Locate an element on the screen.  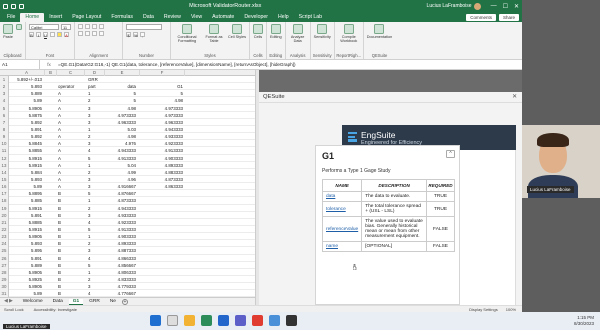
cell-a: 5.8885 is located at coordinates (27, 222).